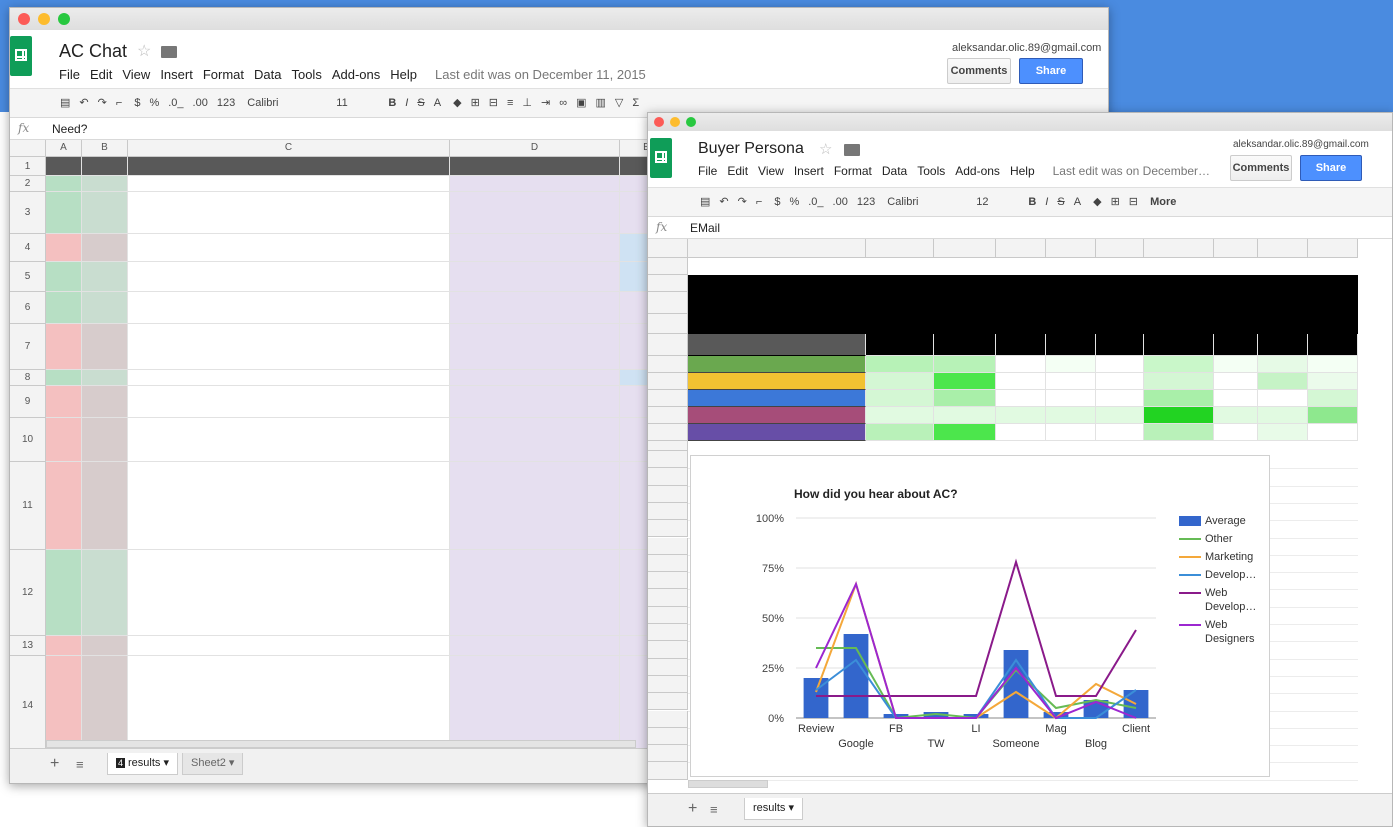 Image resolution: width=1393 pixels, height=827 pixels. Describe the element at coordinates (1163, 202) in the screenshot. I see `more-button: More` at that location.